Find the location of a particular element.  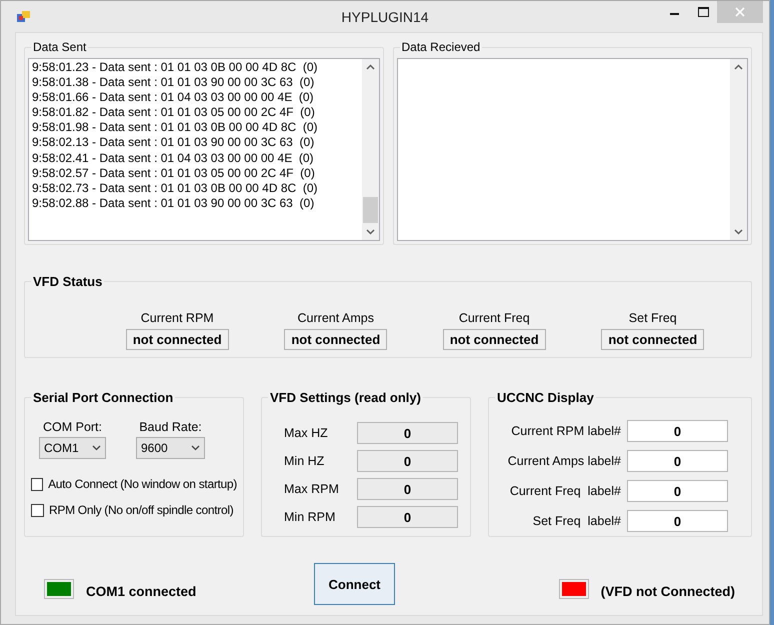

maximize-icon is located at coordinates (703, 12).